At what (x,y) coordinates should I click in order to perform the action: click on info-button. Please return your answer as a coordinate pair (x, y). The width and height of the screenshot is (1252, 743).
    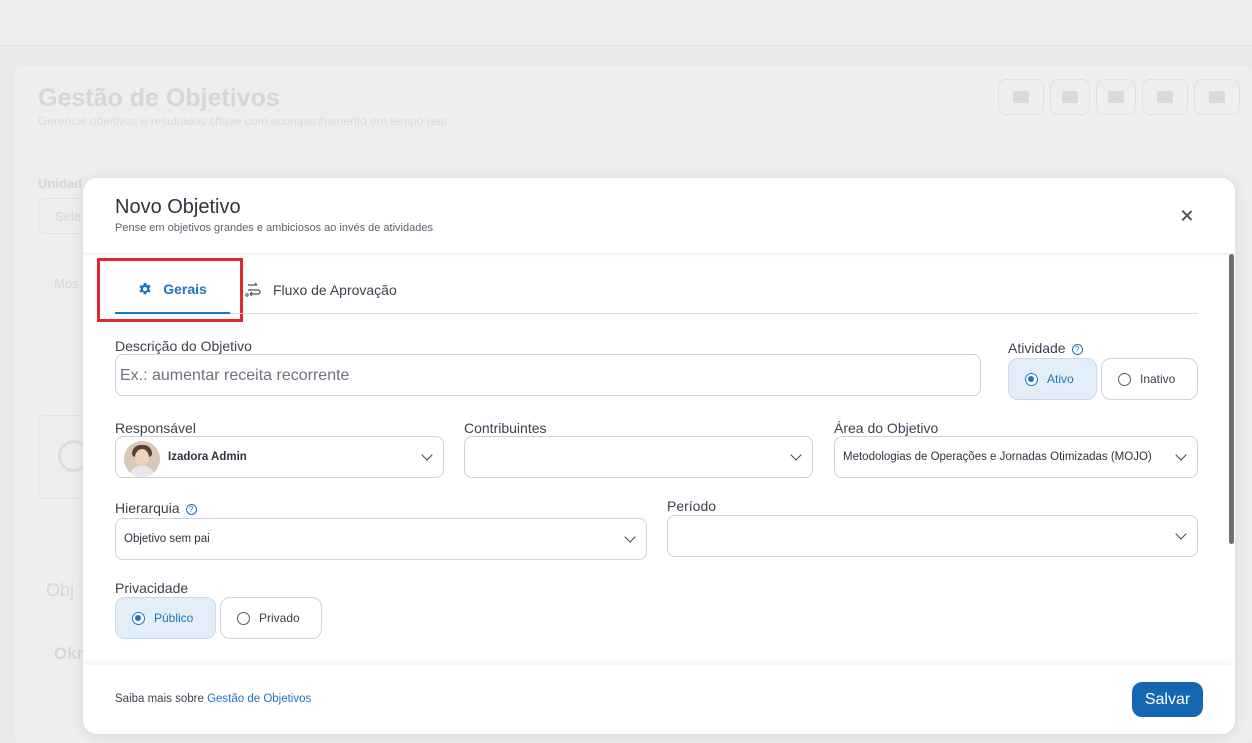
    Looking at the image, I should click on (1116, 97).